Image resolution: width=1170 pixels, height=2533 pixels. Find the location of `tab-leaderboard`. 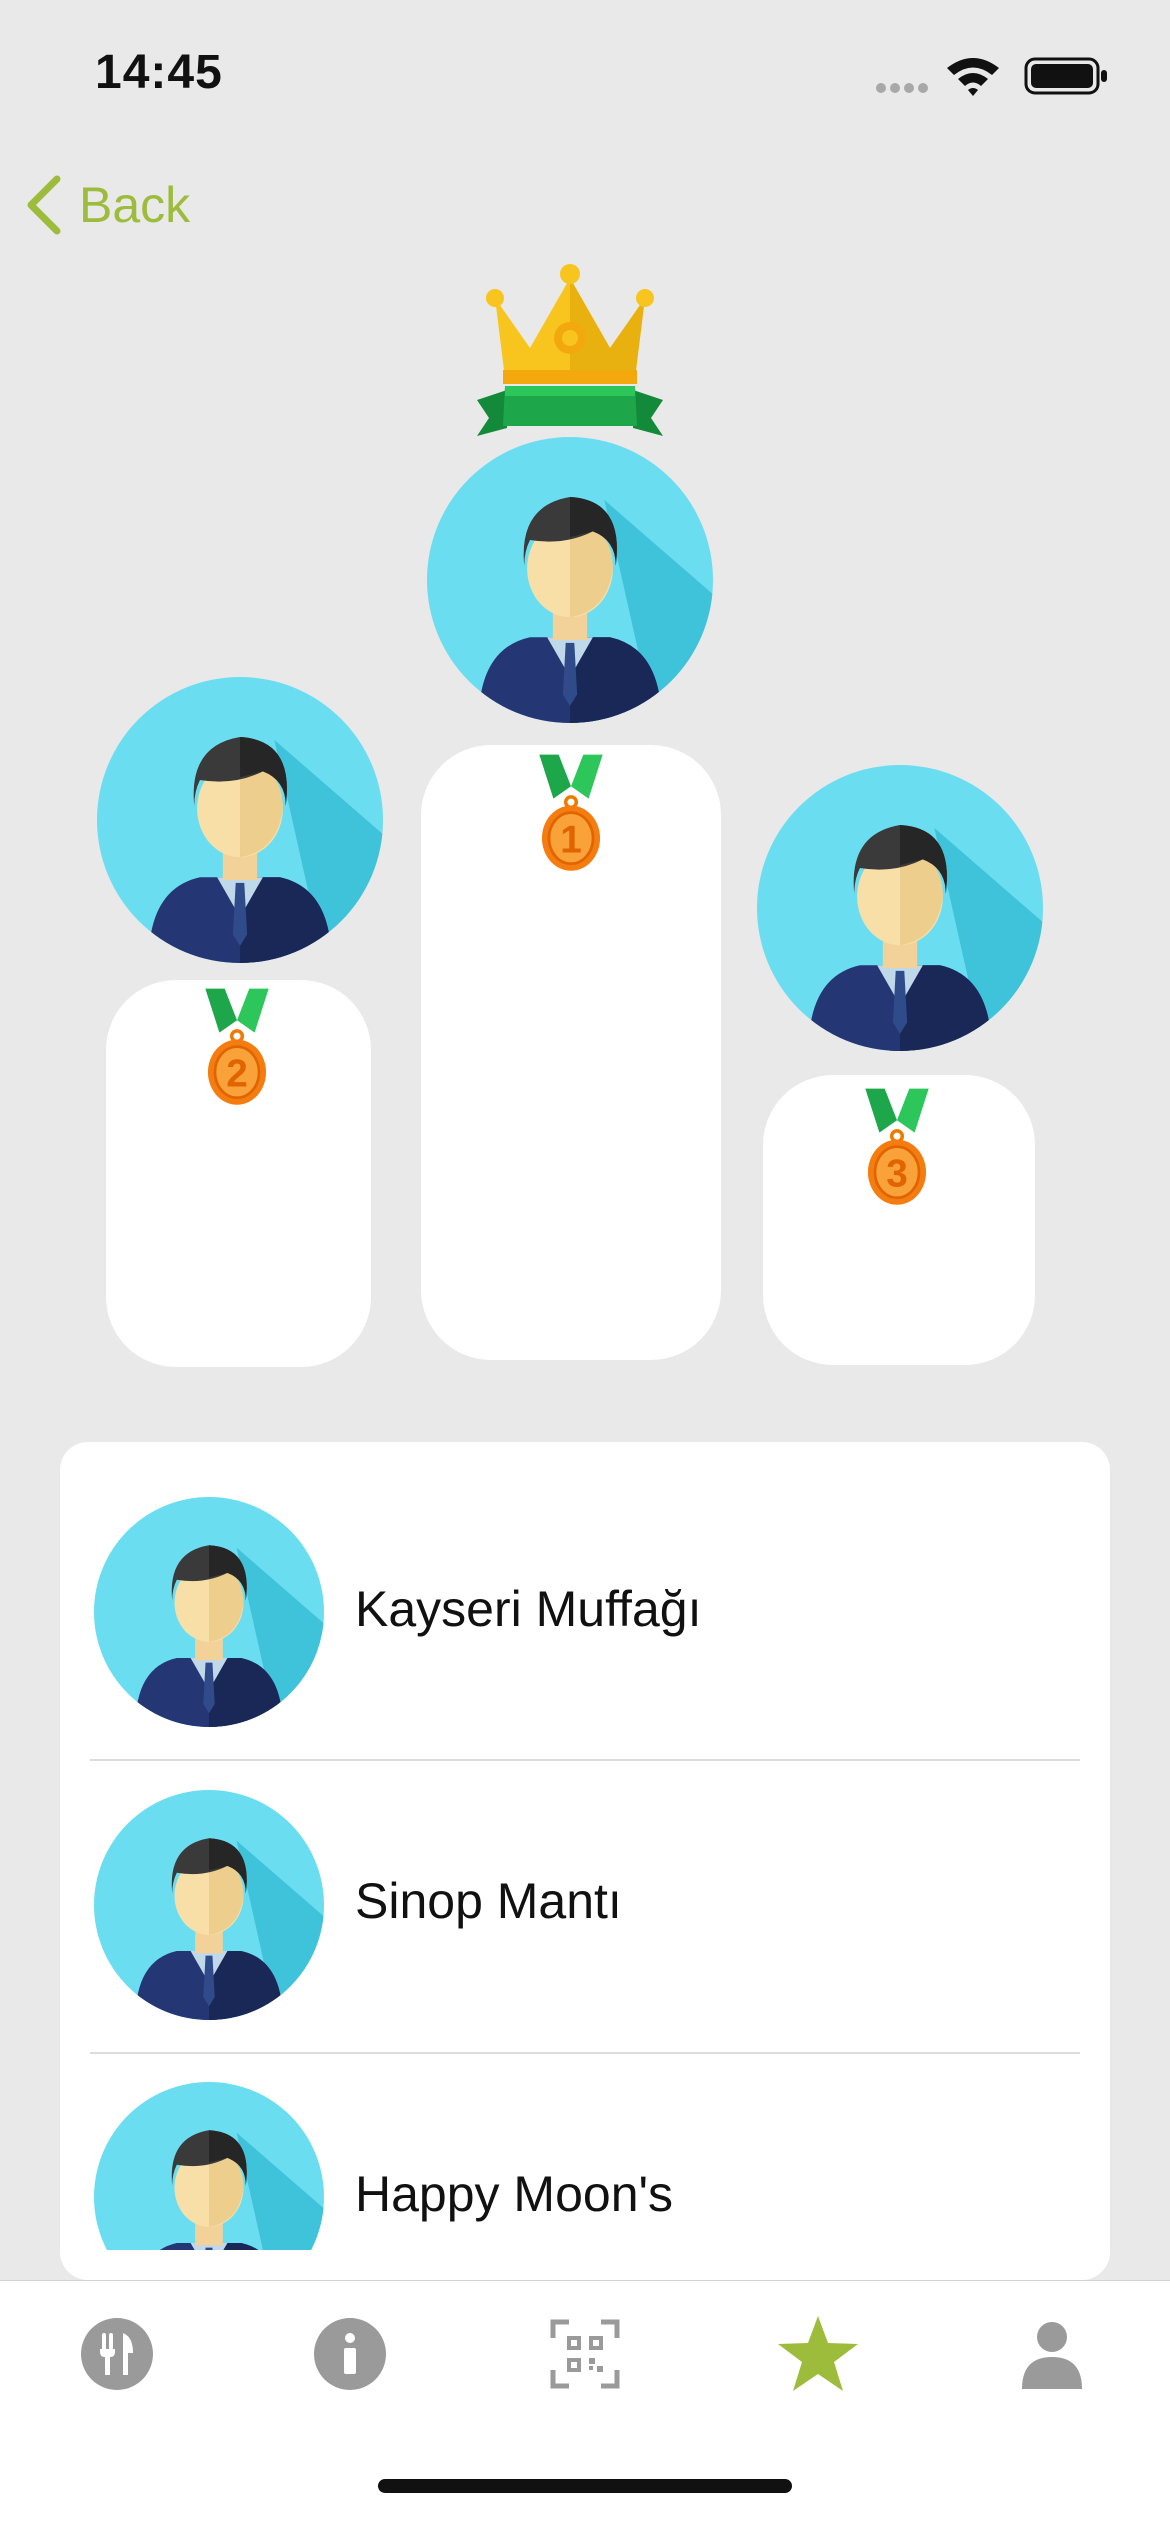

tab-leaderboard is located at coordinates (818, 2354).